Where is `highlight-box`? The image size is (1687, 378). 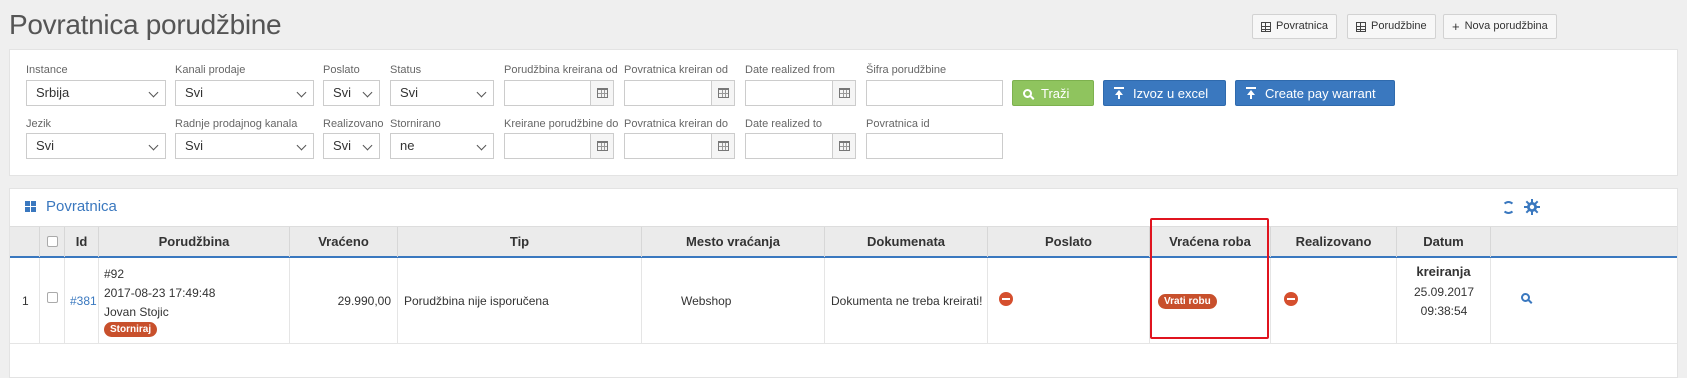 highlight-box is located at coordinates (1209, 278).